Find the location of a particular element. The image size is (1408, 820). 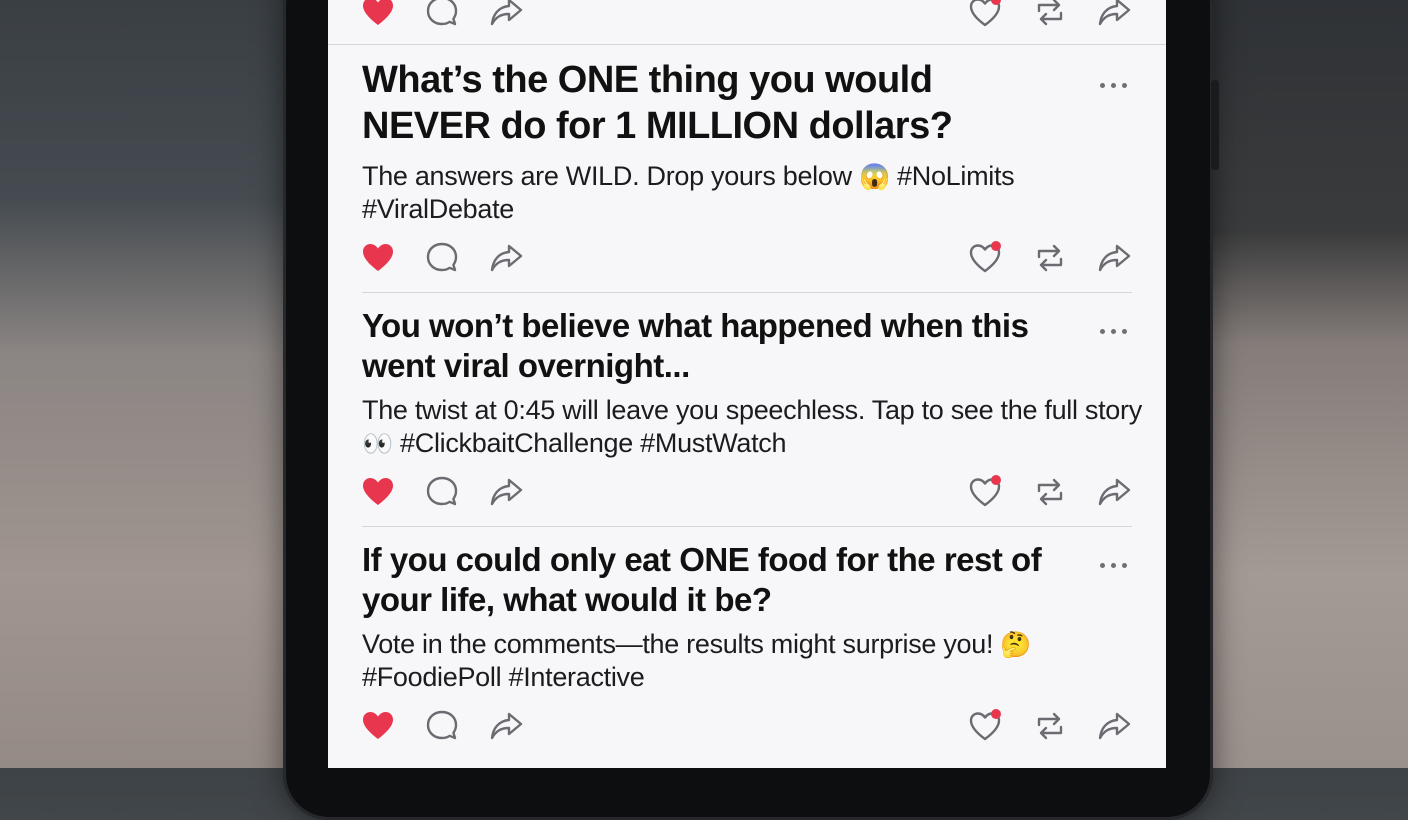

phone-side-button is located at coordinates (1215, 125).